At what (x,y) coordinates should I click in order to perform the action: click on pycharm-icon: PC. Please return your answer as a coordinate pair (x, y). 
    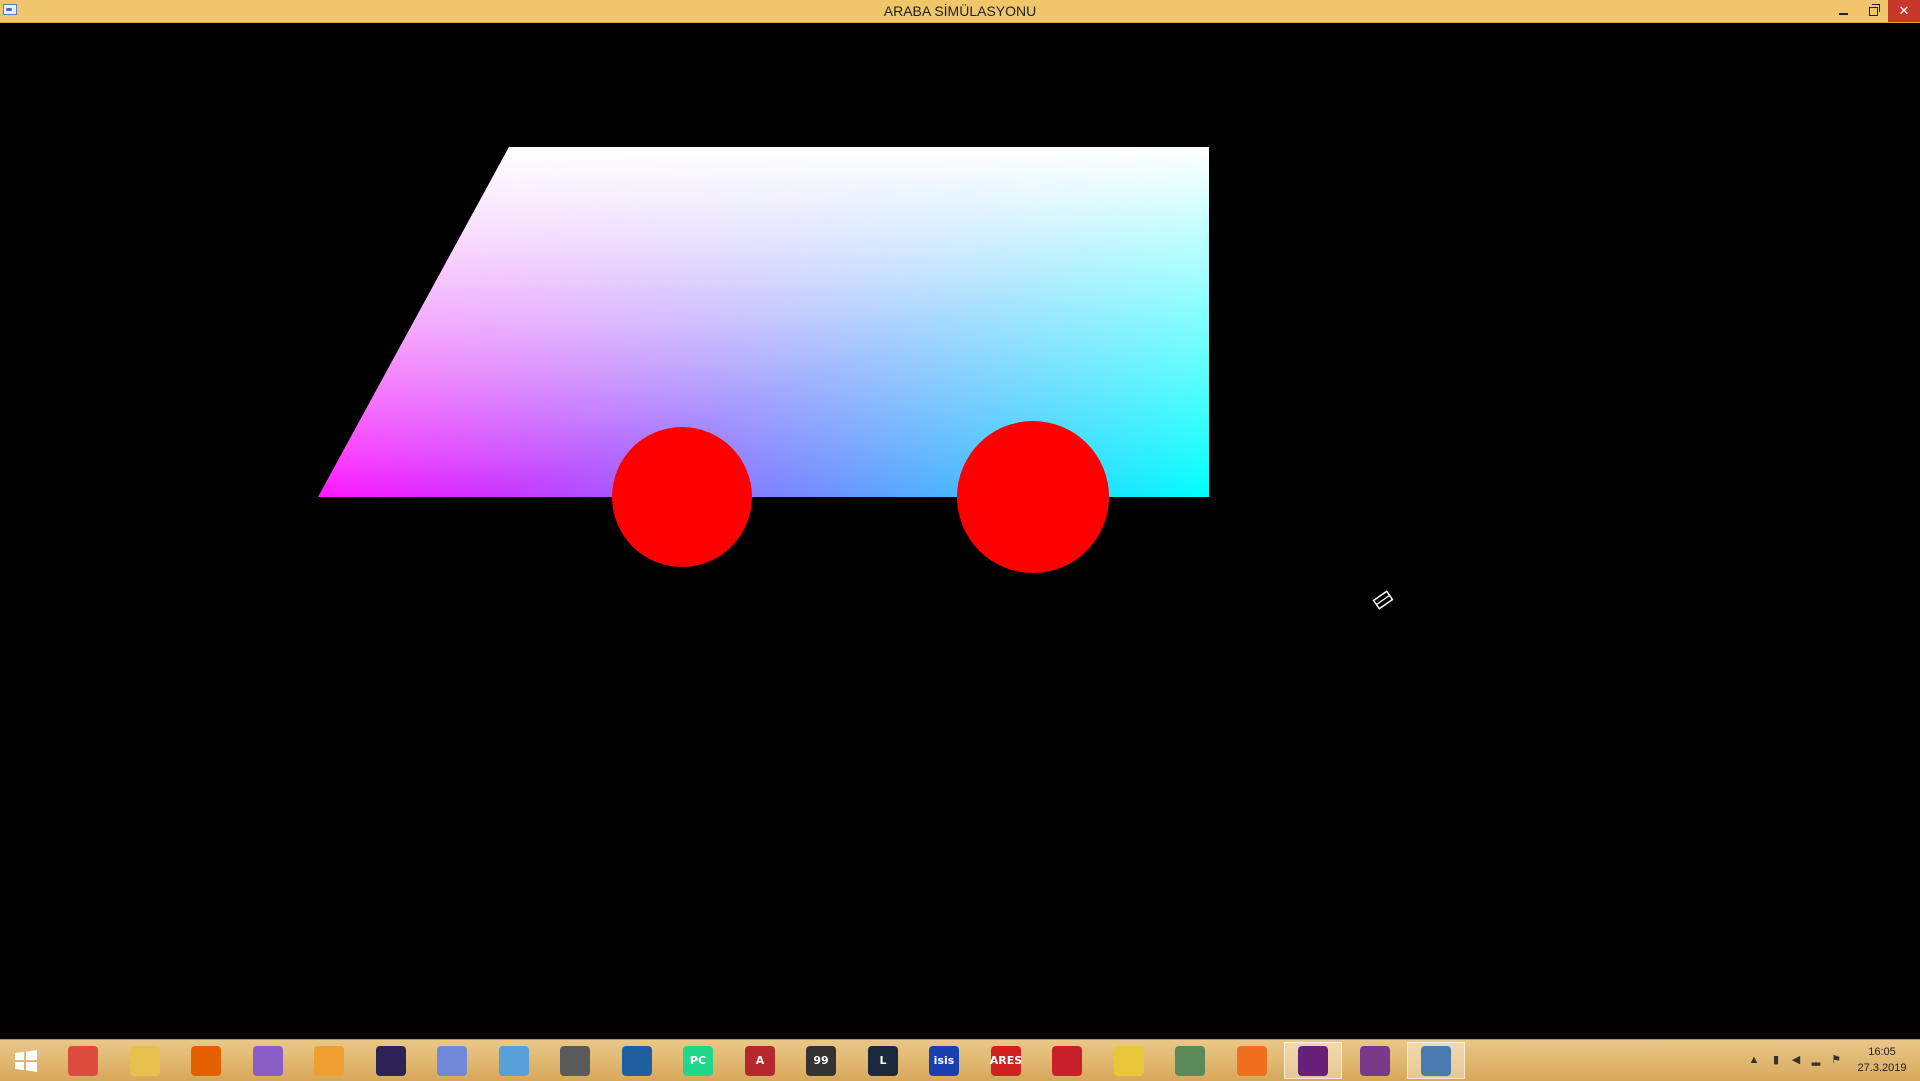
    Looking at the image, I should click on (698, 1060).